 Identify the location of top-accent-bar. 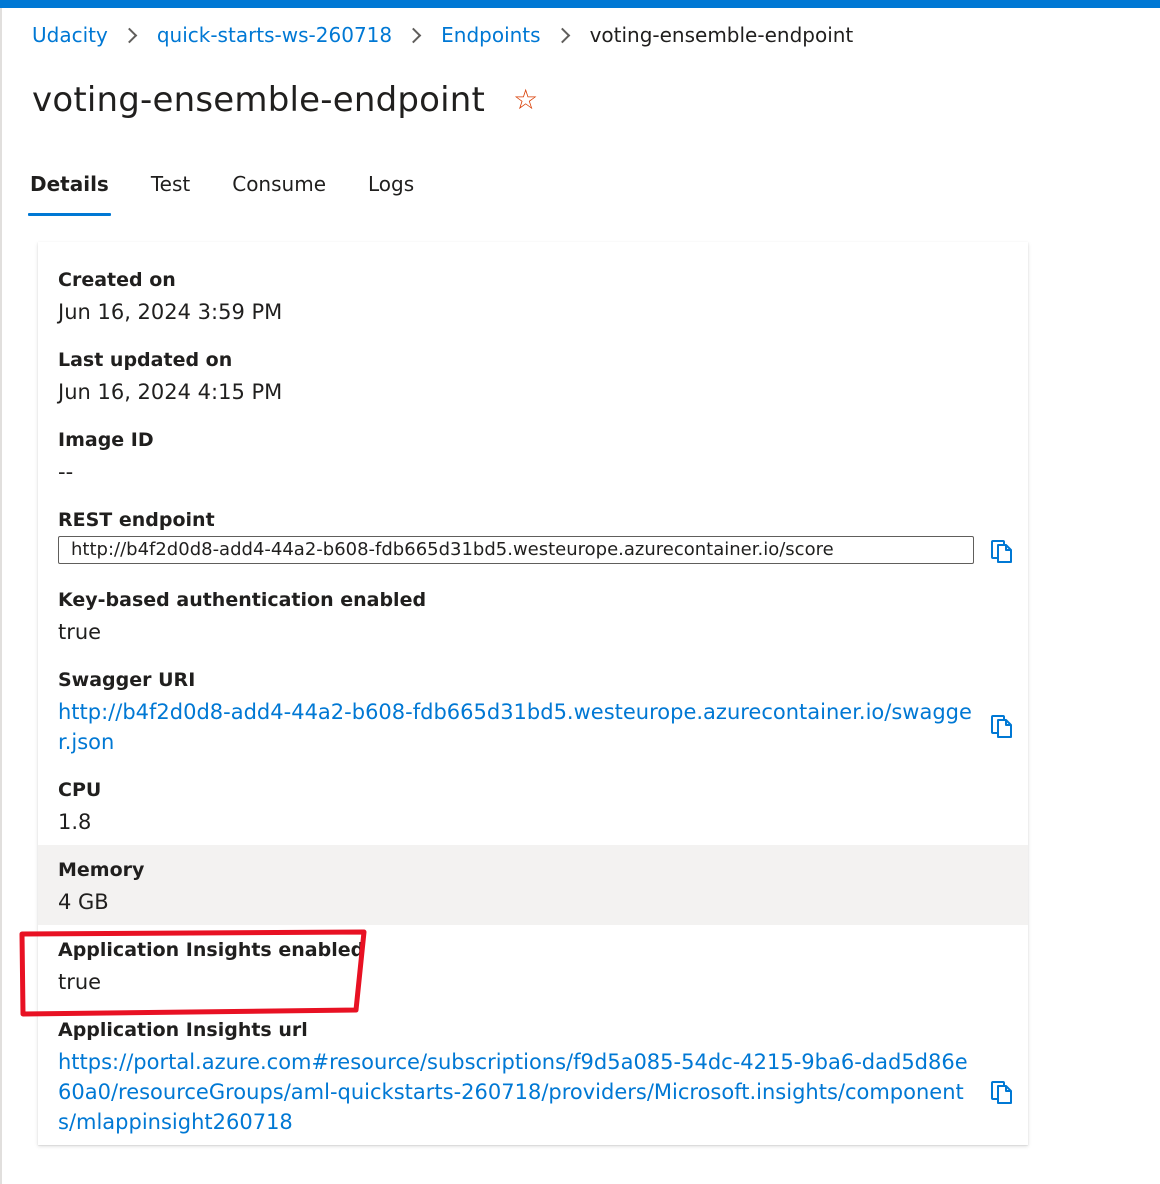
(580, 4).